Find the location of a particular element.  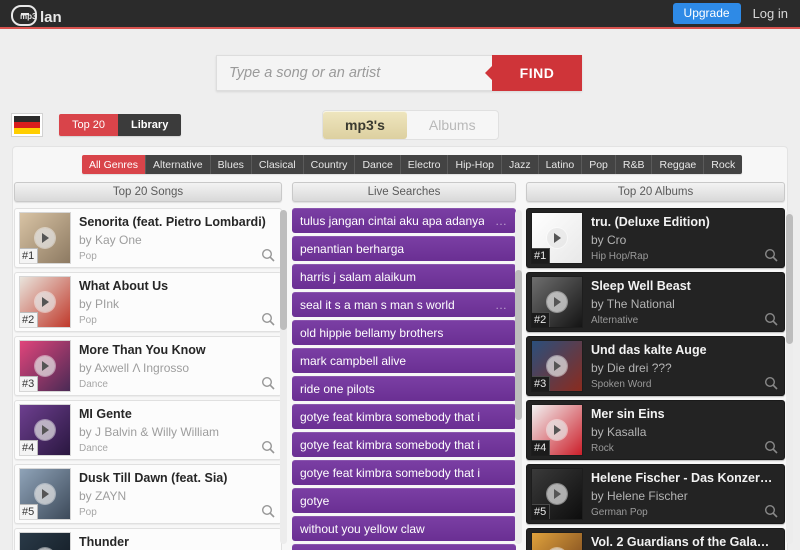

genre-label: Hip Hop/Rap is located at coordinates (620, 256).